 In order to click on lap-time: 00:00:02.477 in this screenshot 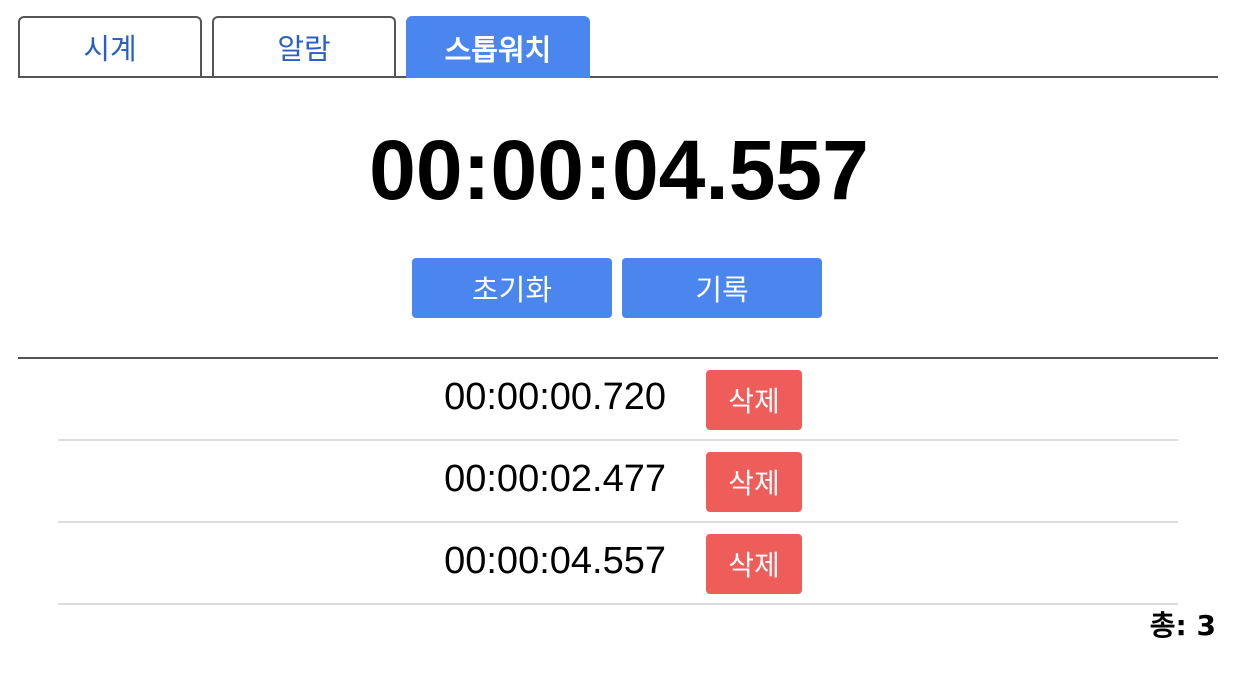, I will do `click(555, 479)`.